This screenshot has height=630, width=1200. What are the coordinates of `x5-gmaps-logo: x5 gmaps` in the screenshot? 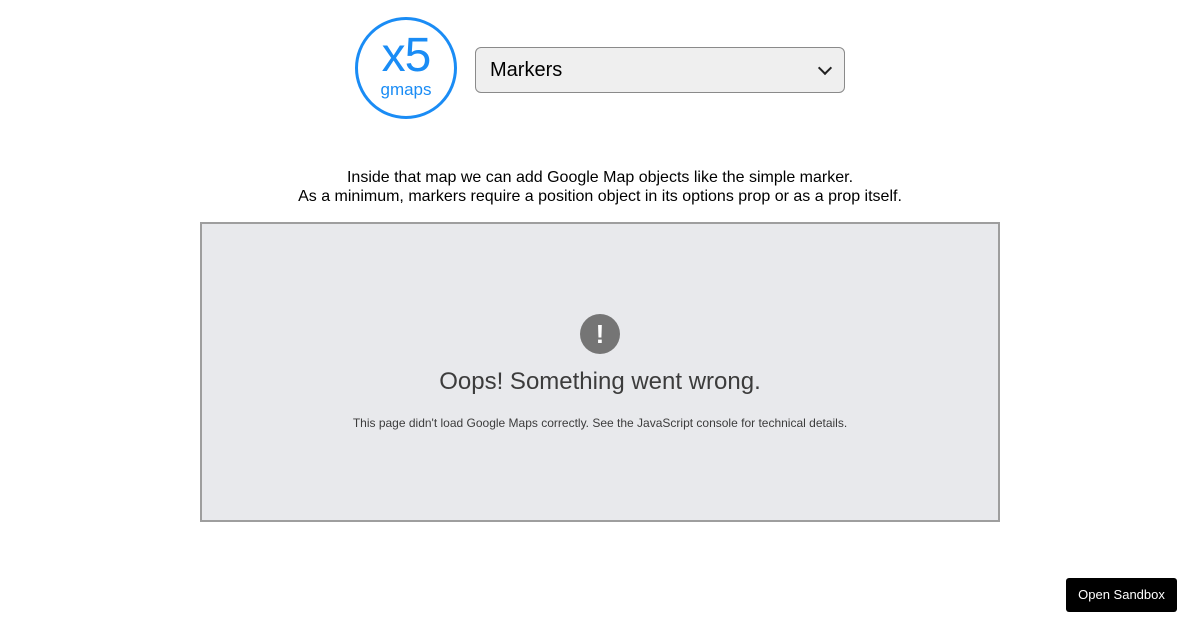 It's located at (406, 68).